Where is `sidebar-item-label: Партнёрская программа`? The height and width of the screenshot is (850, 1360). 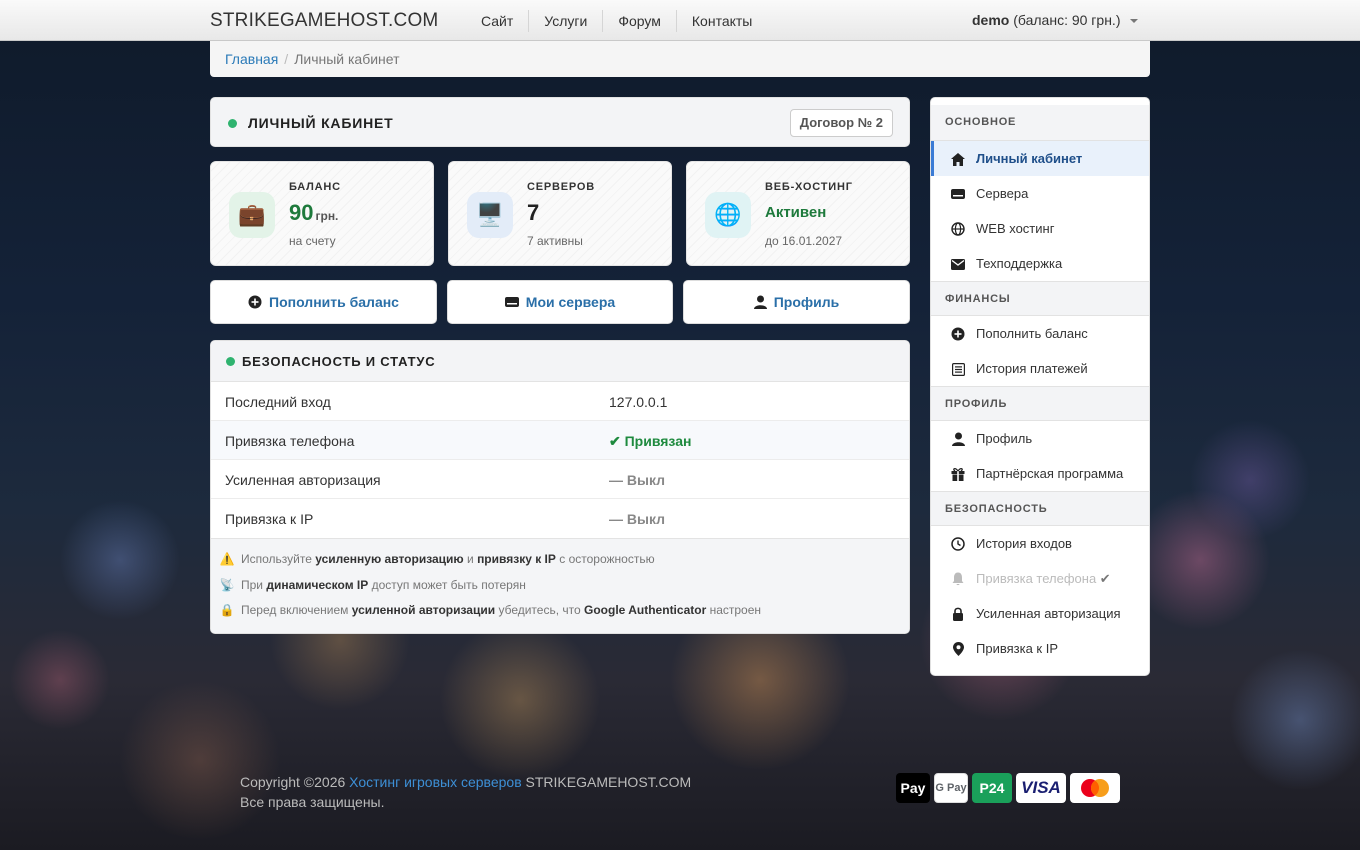 sidebar-item-label: Партнёрская программа is located at coordinates (1050, 473).